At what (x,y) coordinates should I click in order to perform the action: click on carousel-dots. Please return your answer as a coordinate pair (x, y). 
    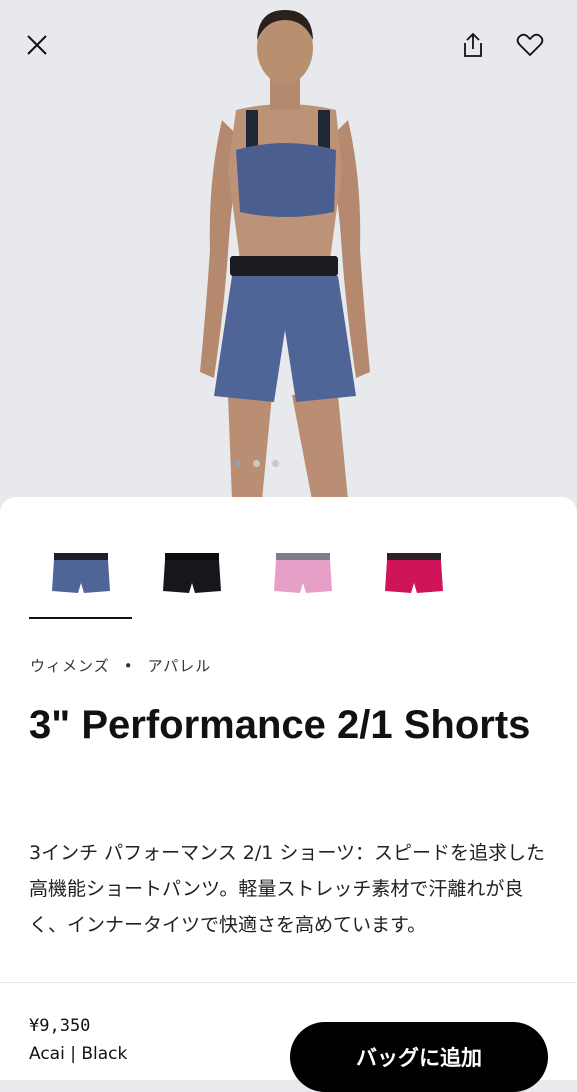
    Looking at the image, I should click on (256, 463).